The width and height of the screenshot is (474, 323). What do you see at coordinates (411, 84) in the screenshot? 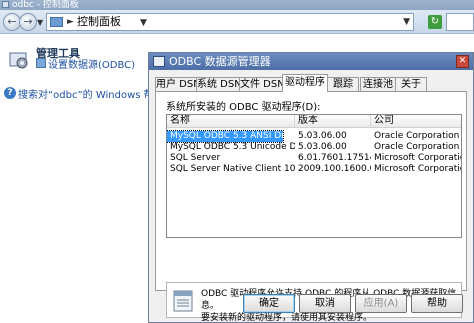
I see `tab-about: 关于` at bounding box center [411, 84].